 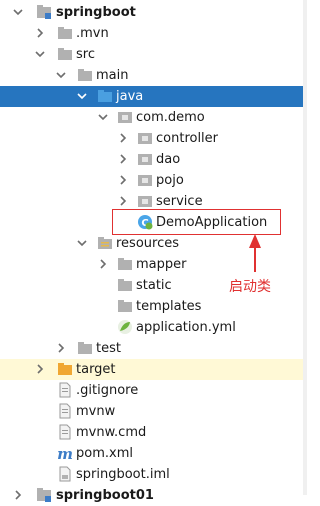 What do you see at coordinates (125, 327) in the screenshot?
I see `spring-config-icon` at bounding box center [125, 327].